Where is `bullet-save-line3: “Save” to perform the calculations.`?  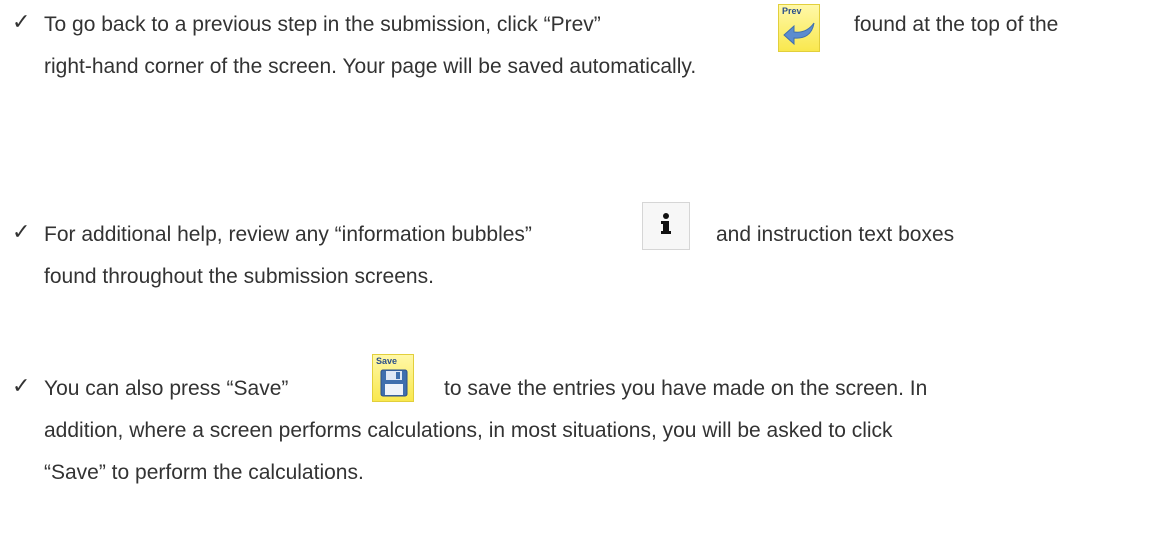 bullet-save-line3: “Save” to perform the calculations. is located at coordinates (204, 472).